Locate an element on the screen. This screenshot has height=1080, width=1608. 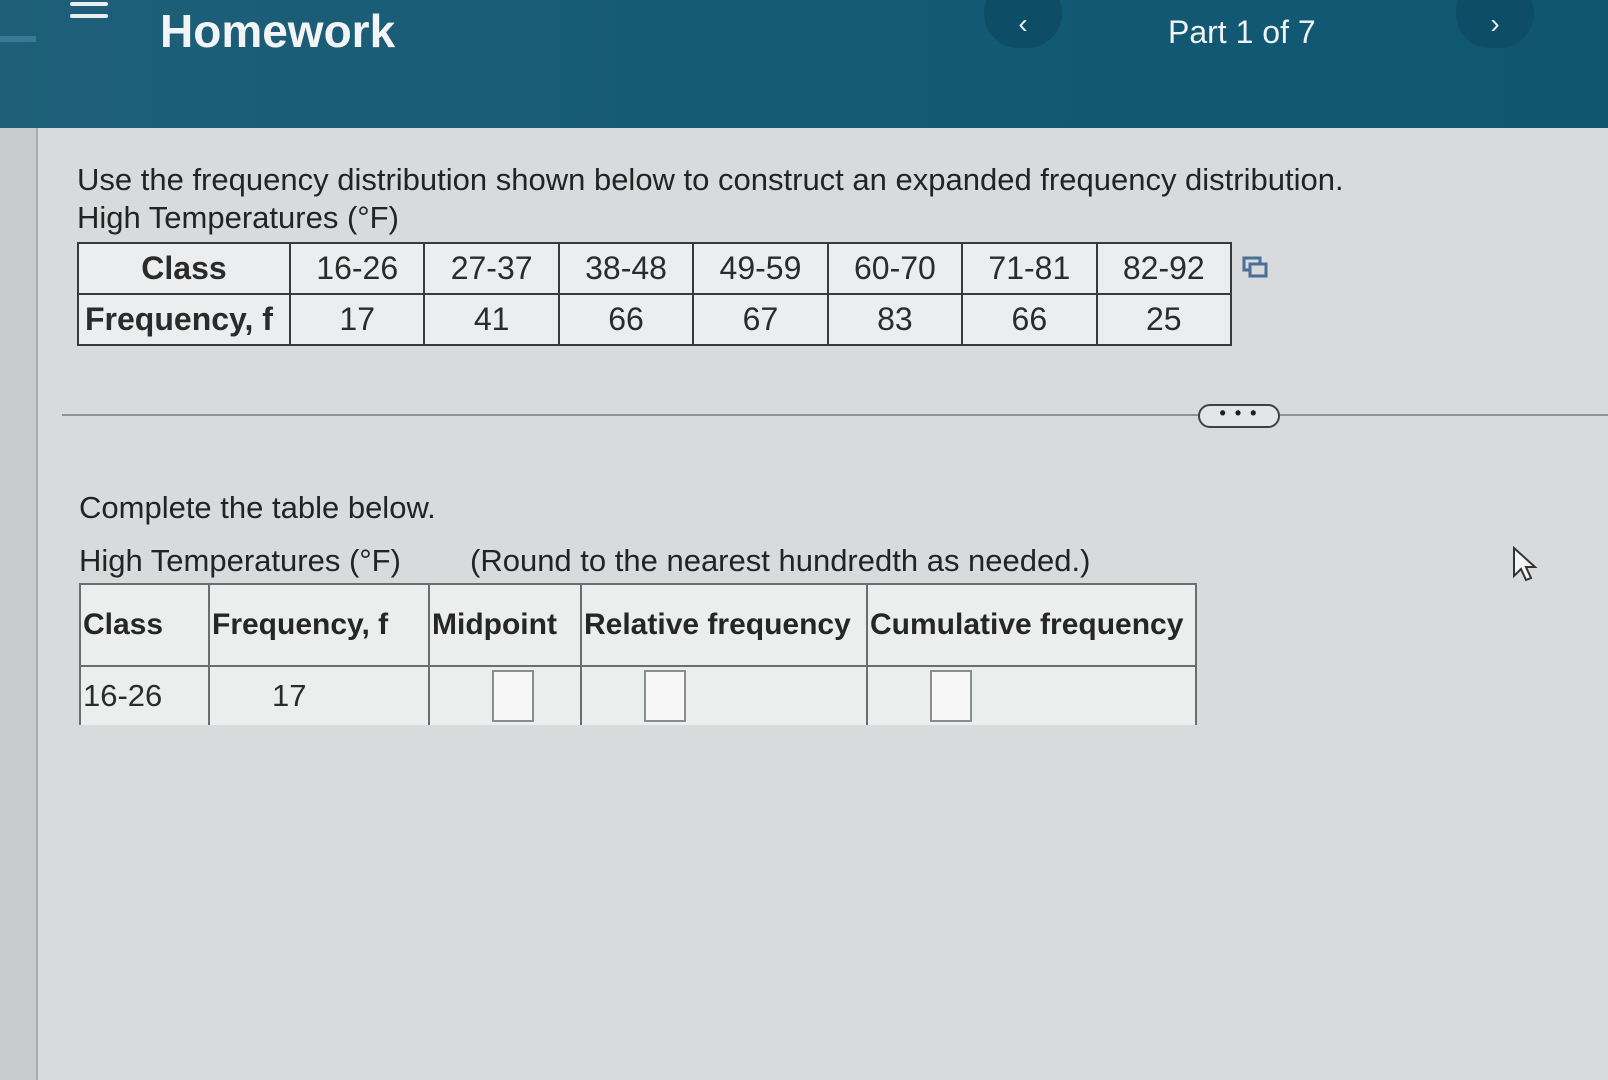
class-cell: 49-59 is located at coordinates (760, 268).